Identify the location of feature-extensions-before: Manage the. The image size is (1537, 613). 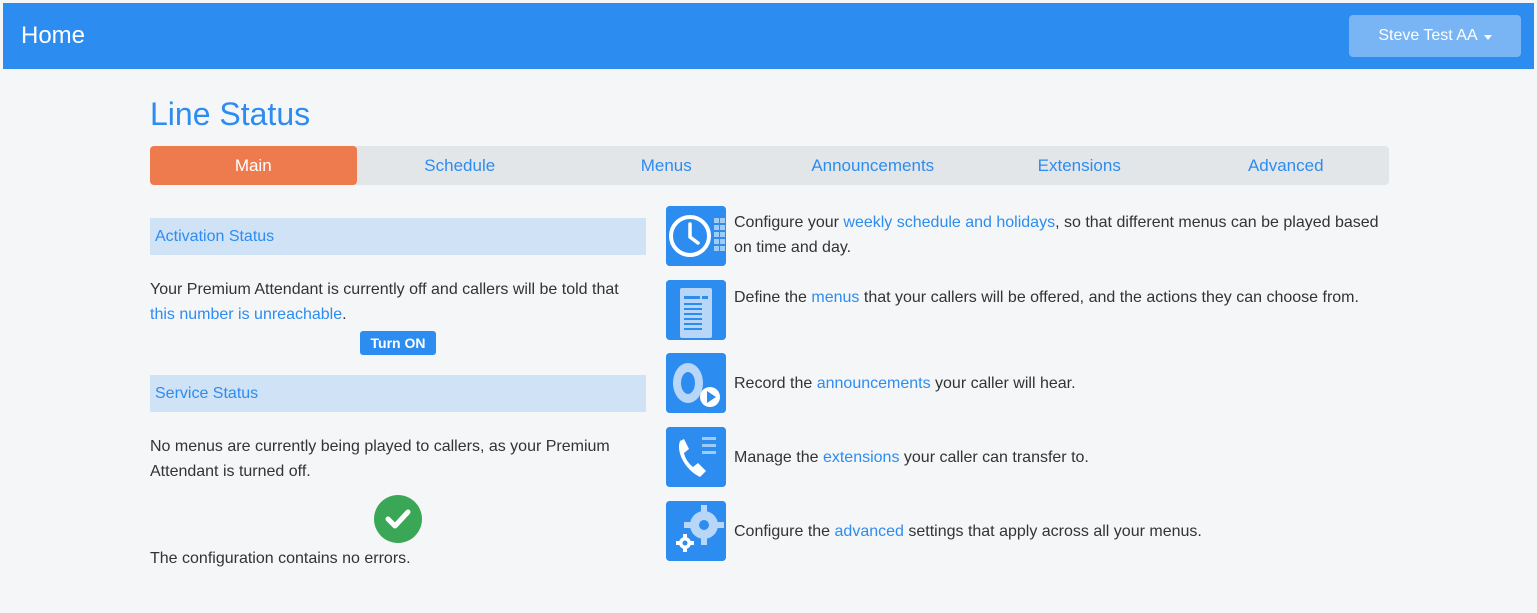
(778, 457).